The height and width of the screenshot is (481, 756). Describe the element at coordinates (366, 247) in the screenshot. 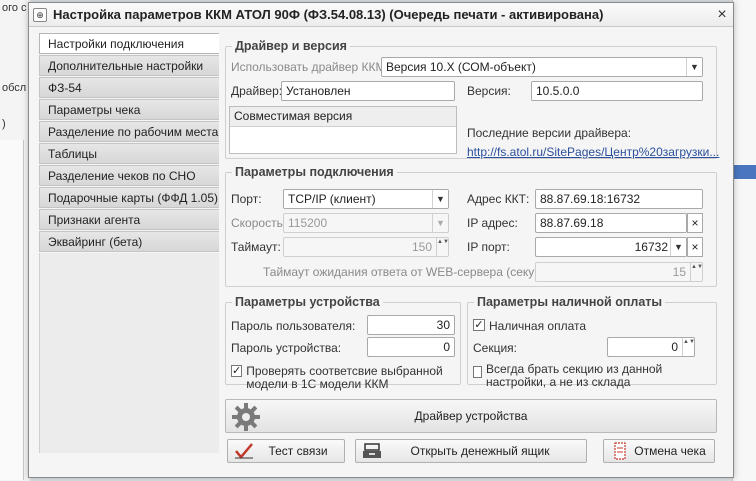

I see `timeout-input: 150 ▲▼` at that location.